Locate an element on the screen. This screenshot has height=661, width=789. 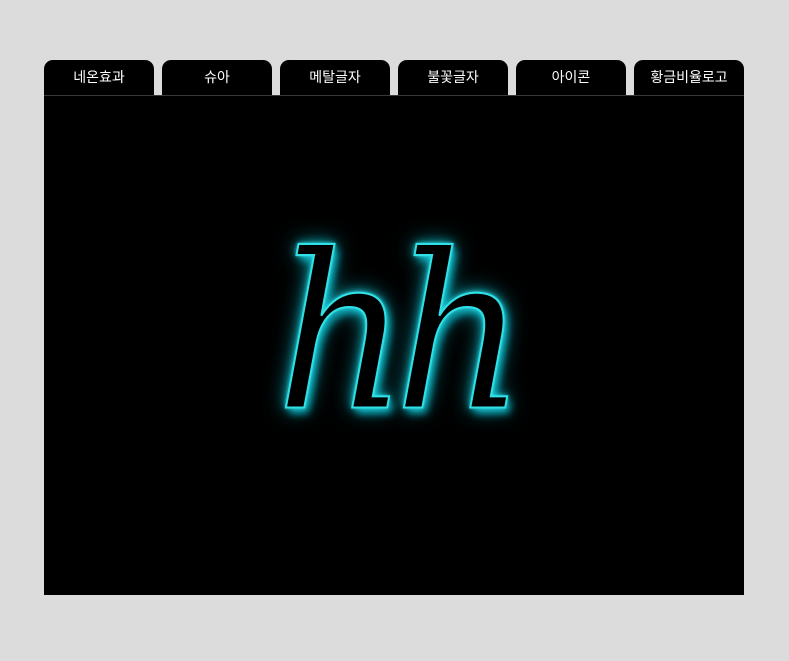
tab-neon-effect: 네온효과 is located at coordinates (99, 77).